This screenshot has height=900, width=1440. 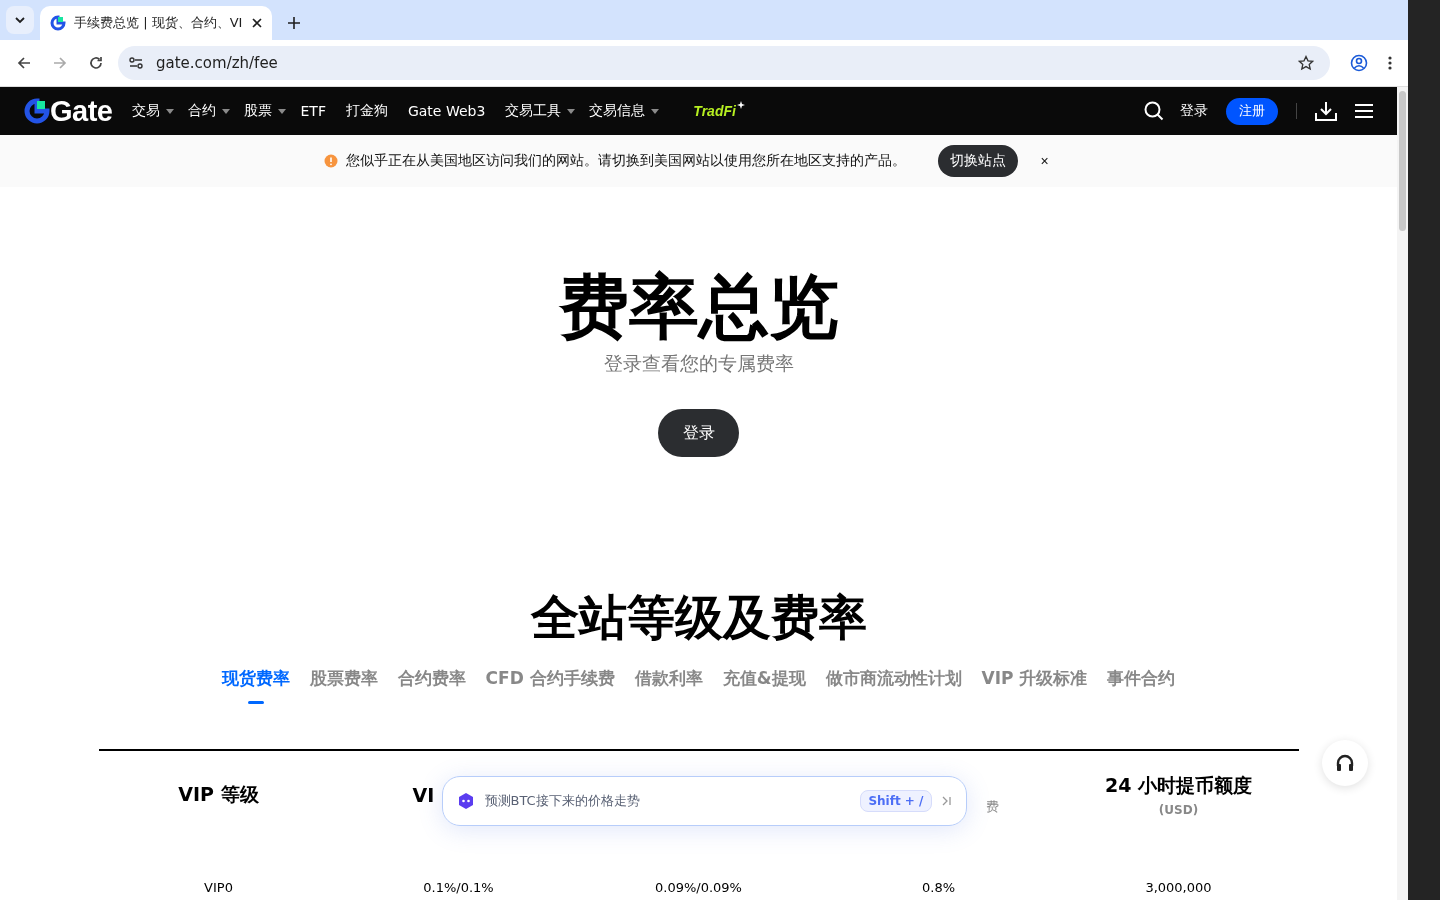 I want to click on url-text: gate.com/zh/fee, so click(x=217, y=63).